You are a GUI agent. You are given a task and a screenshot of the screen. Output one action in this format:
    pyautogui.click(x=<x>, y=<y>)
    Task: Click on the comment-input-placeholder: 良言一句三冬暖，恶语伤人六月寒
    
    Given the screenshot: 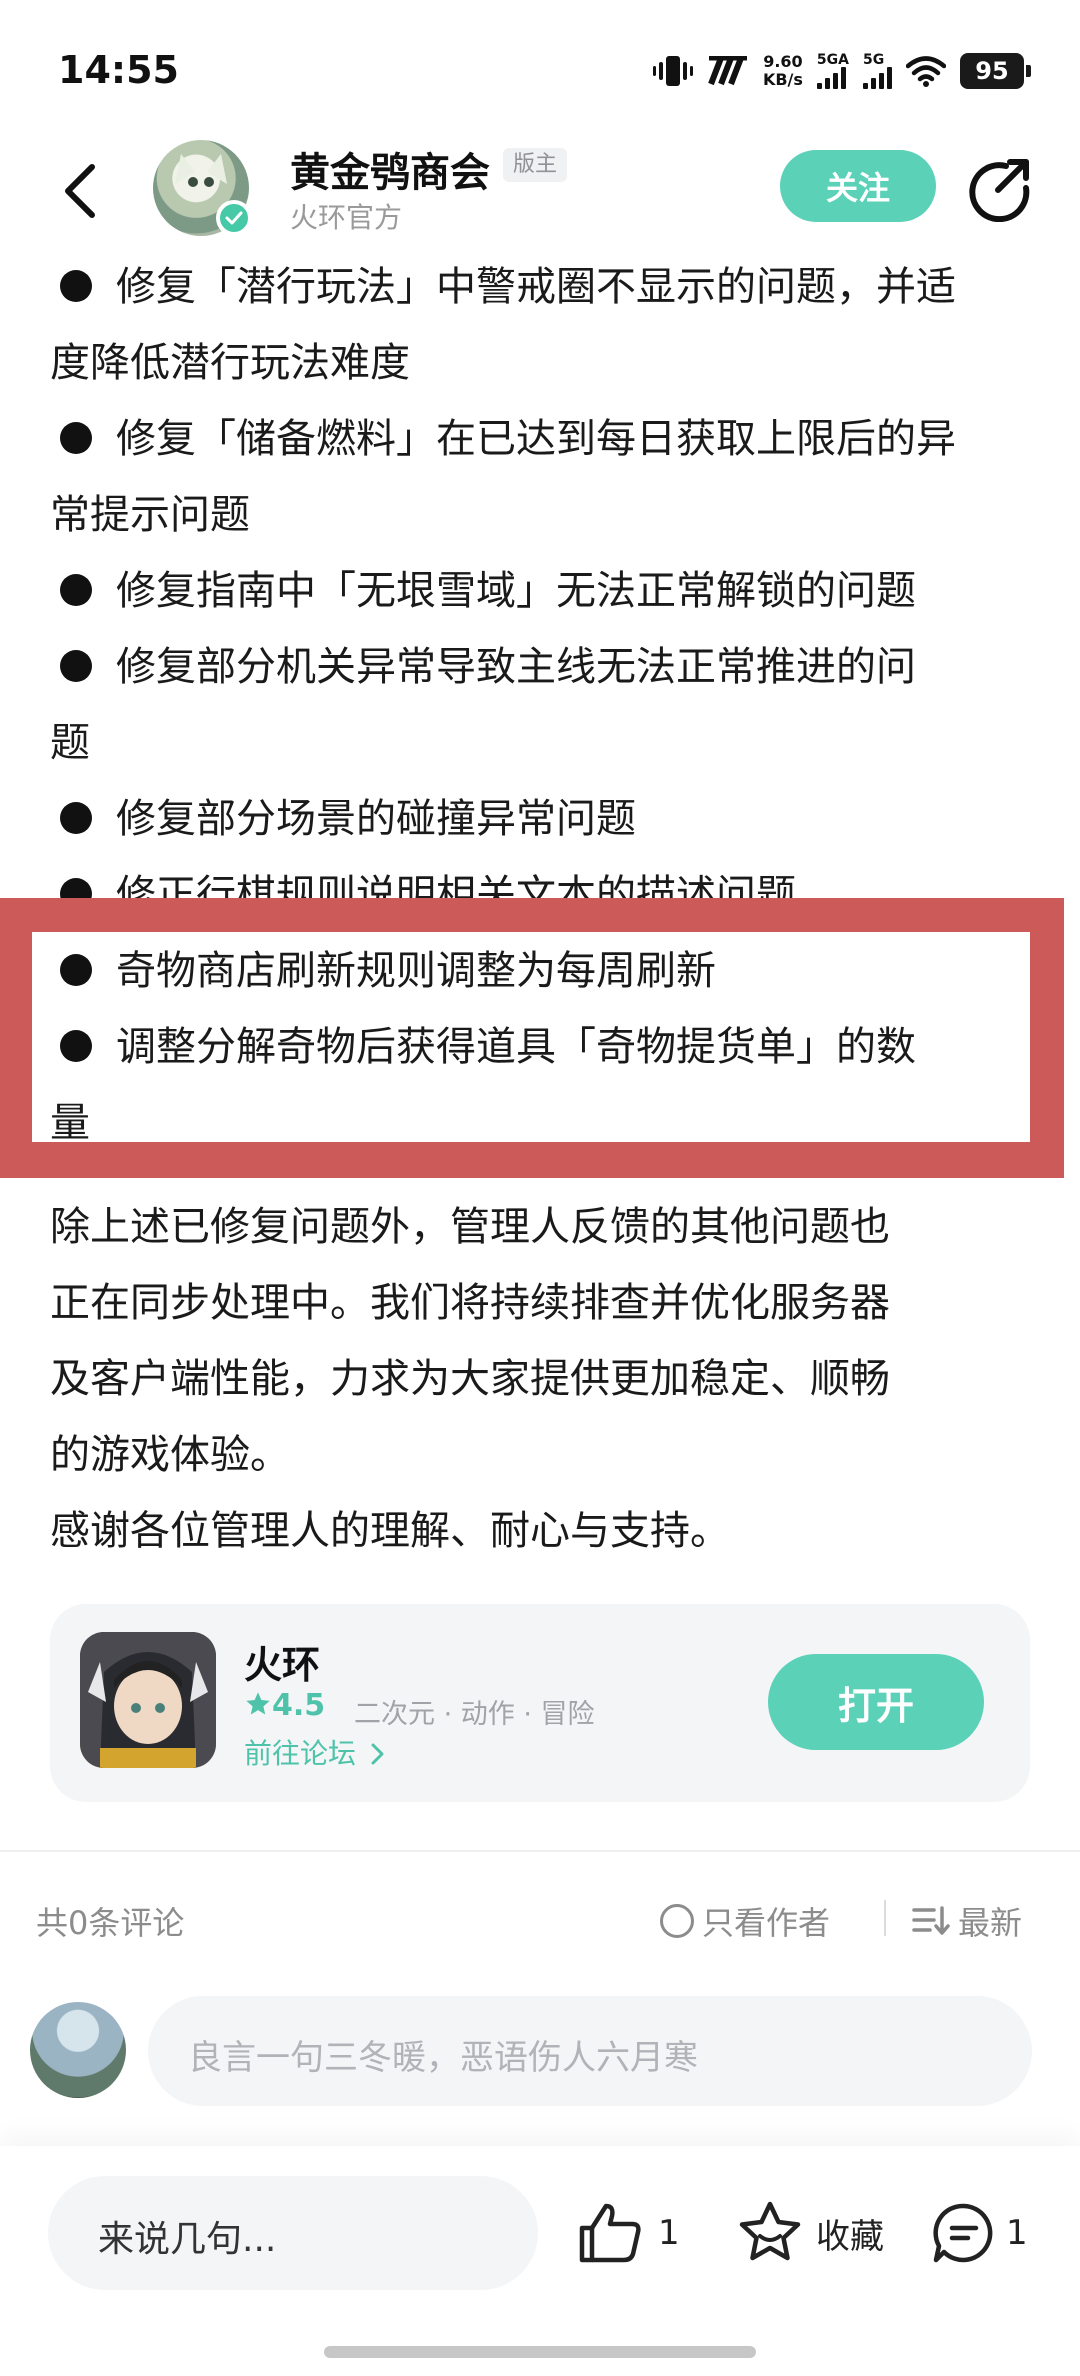 What is the action you would take?
    pyautogui.click(x=443, y=2058)
    